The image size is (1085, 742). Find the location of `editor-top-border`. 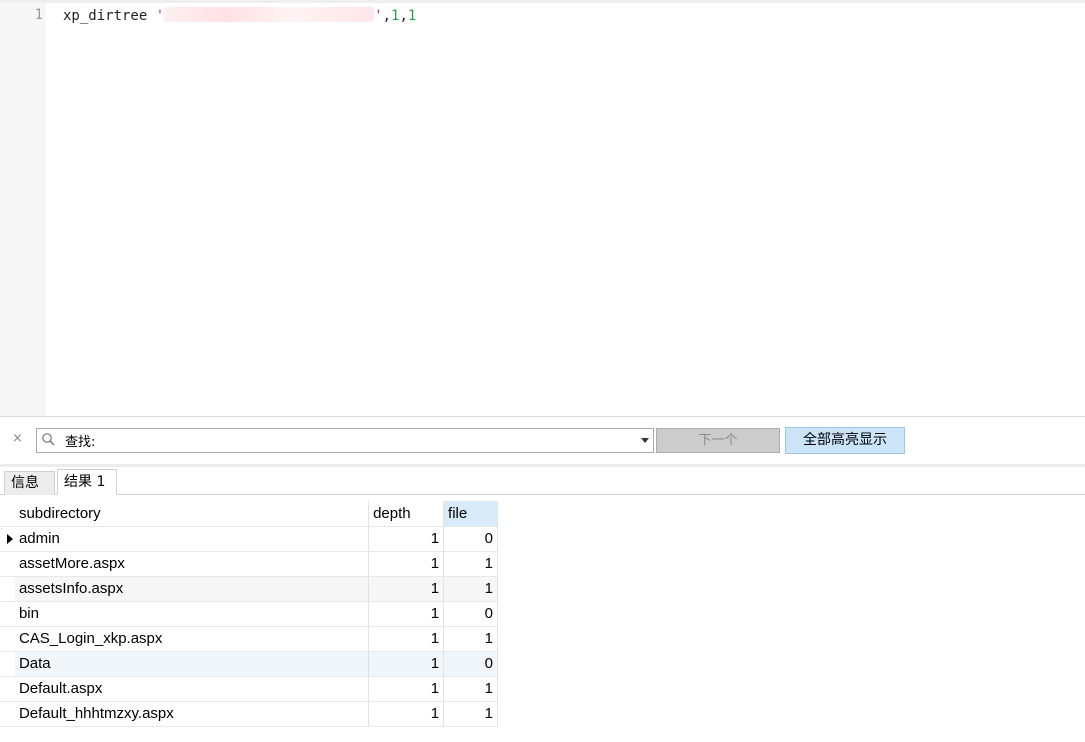

editor-top-border is located at coordinates (542, 1).